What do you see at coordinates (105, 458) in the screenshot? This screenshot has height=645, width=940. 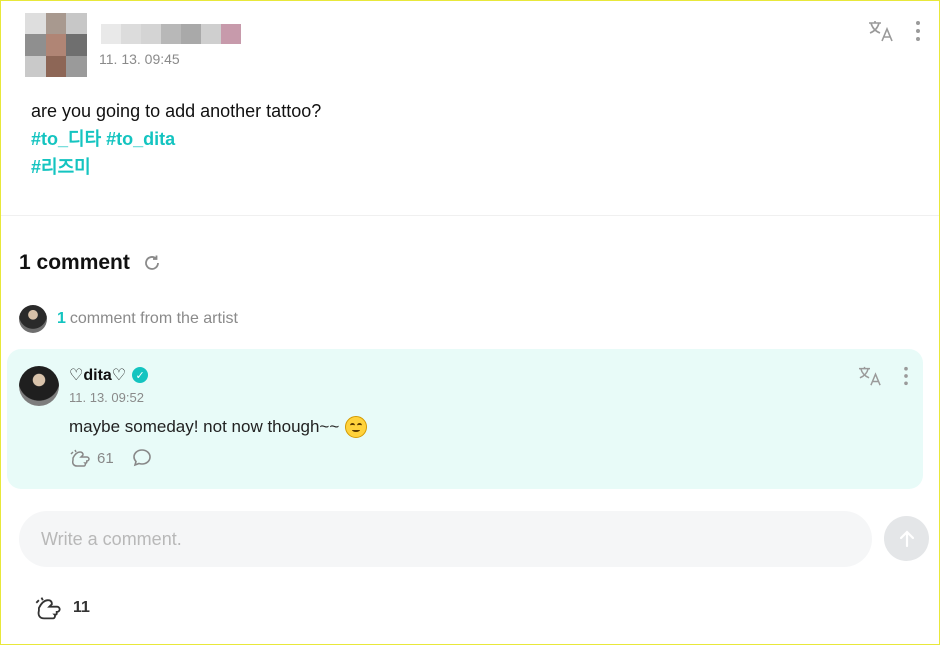 I see `comment-like-count: 61` at bounding box center [105, 458].